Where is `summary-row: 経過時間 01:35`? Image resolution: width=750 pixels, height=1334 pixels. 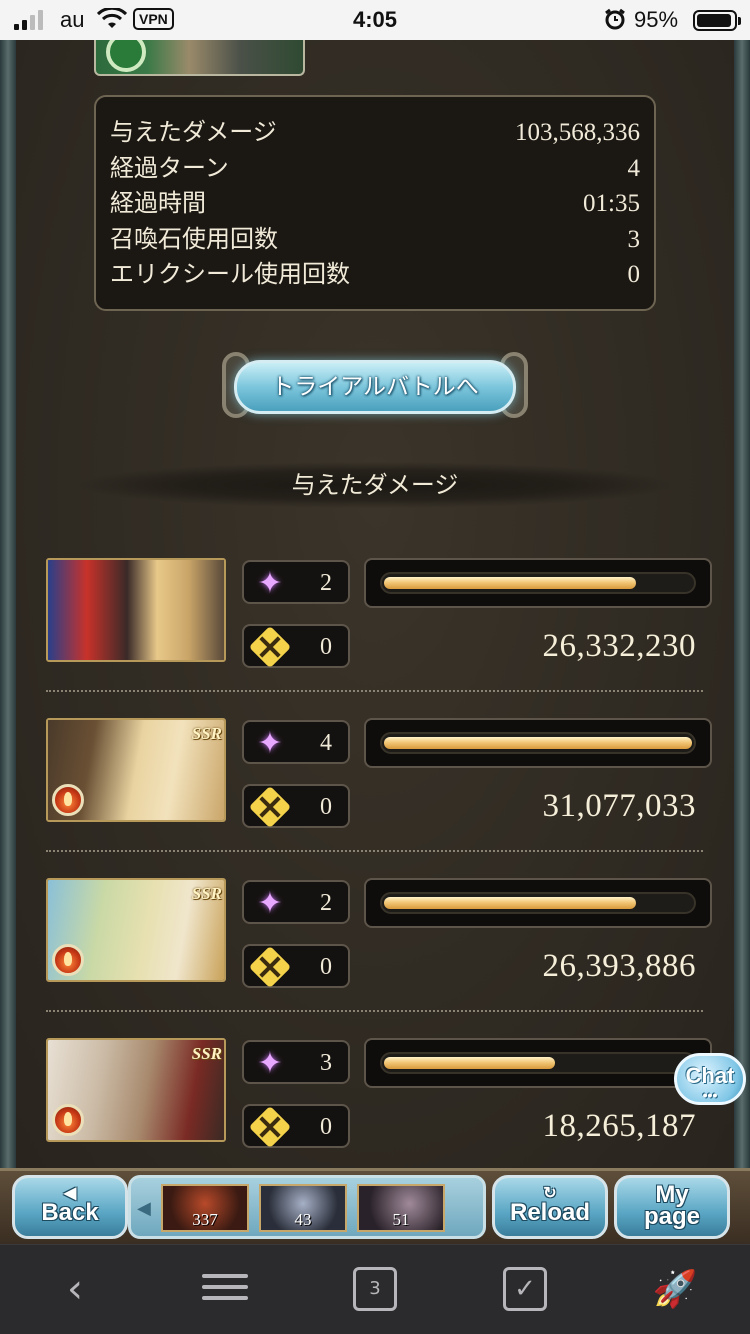 summary-row: 経過時間 01:35 is located at coordinates (375, 204).